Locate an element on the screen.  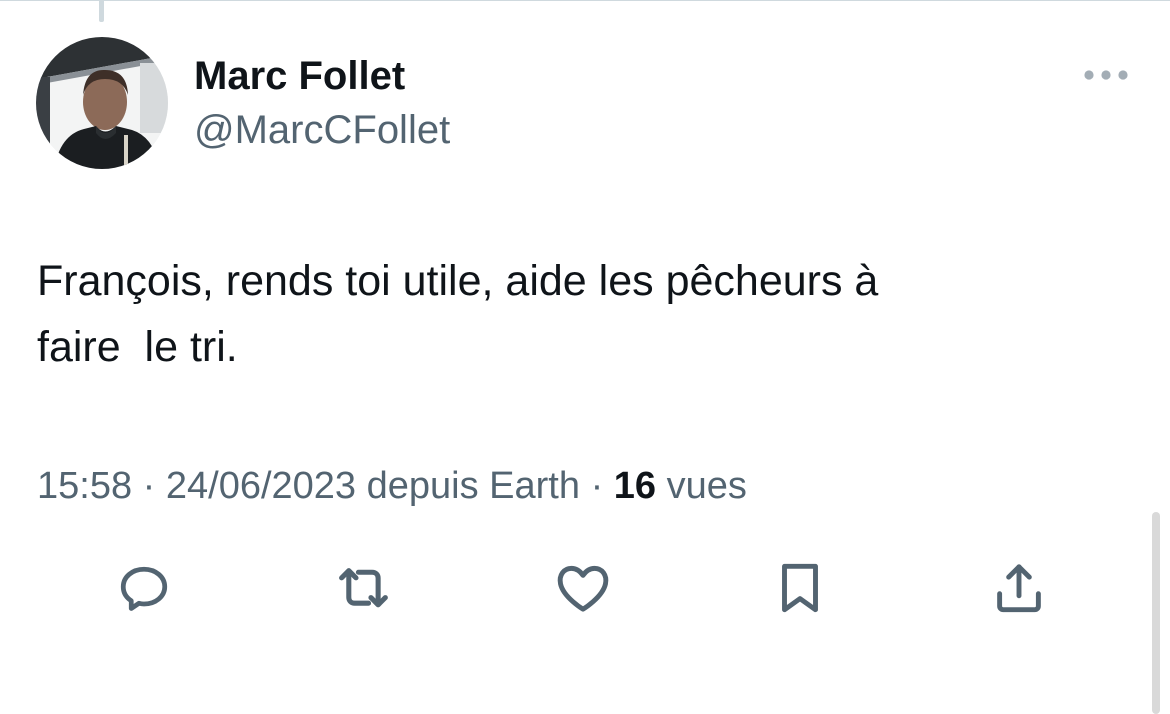
ellipsis-icon is located at coordinates (1106, 75).